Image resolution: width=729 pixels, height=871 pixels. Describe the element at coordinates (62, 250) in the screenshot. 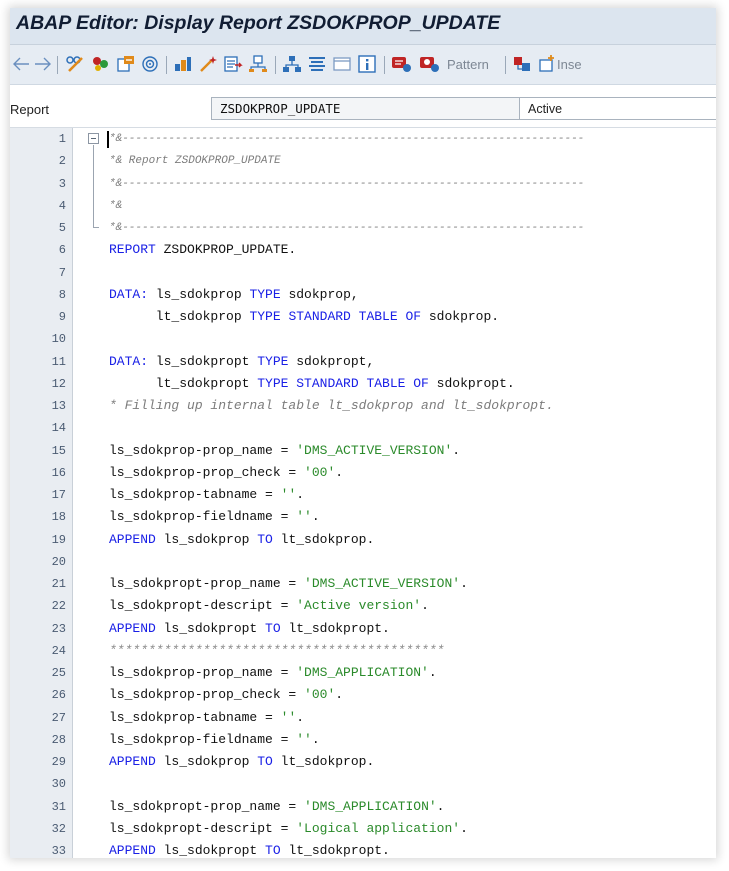

I see `line-number: 6` at that location.